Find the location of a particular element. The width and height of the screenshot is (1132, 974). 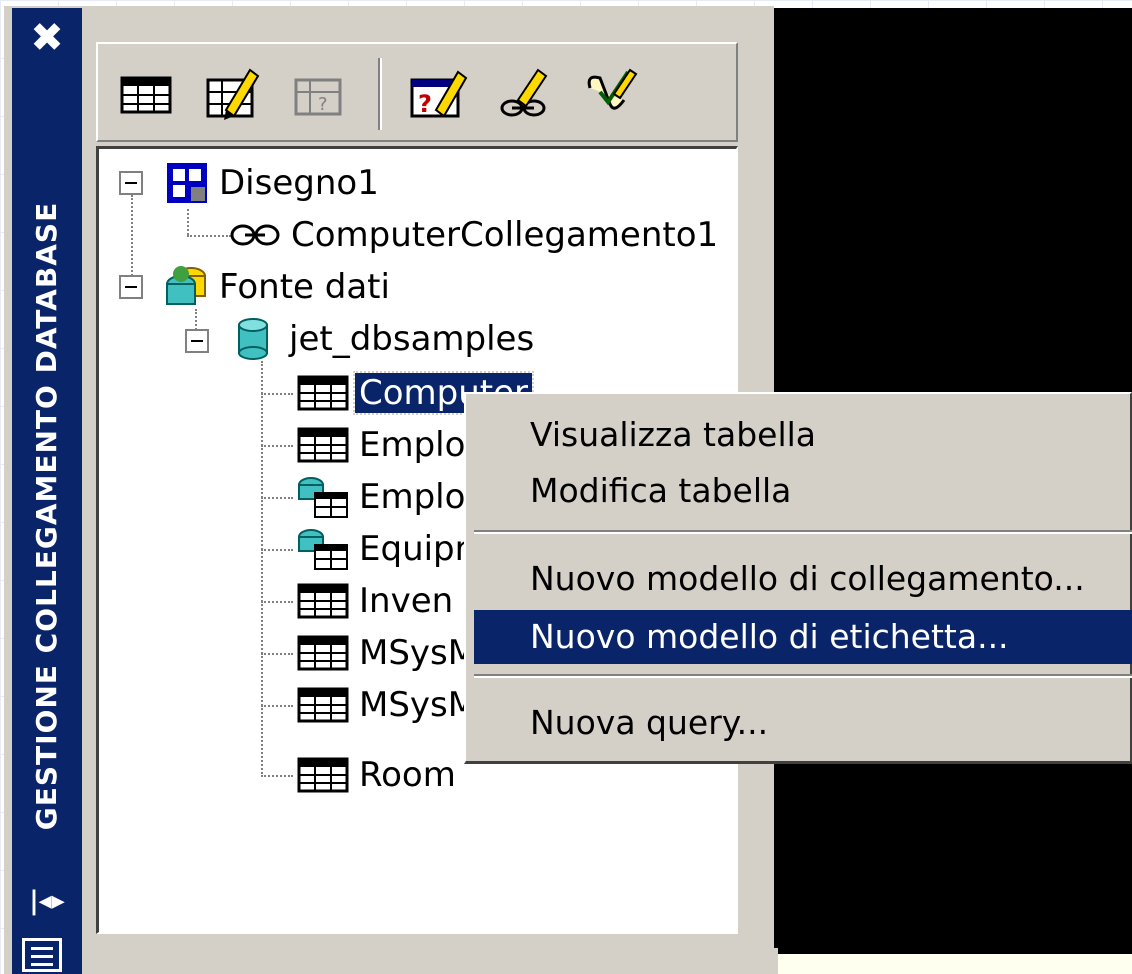

database-cylinder-icon is located at coordinates (253, 339).